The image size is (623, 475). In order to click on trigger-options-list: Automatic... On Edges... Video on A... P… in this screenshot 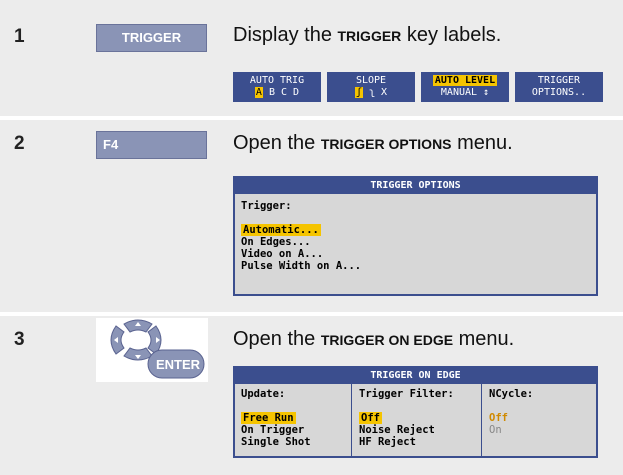, I will do `click(301, 248)`.